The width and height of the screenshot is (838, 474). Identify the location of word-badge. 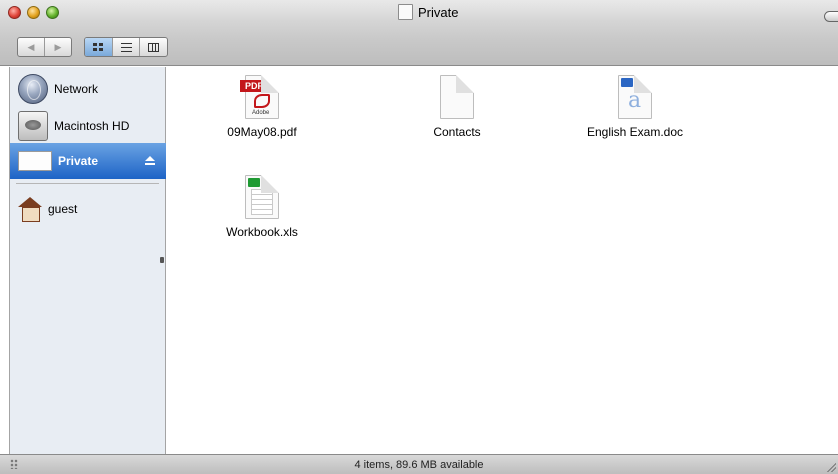
(627, 82).